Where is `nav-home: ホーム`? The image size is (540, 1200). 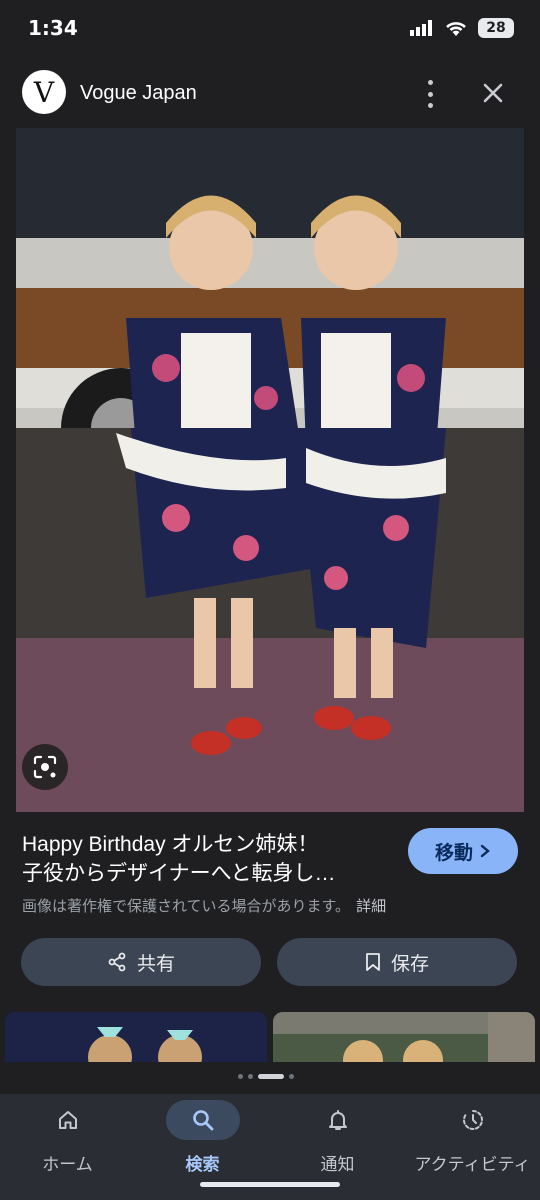
nav-home: ホーム is located at coordinates (67, 1139).